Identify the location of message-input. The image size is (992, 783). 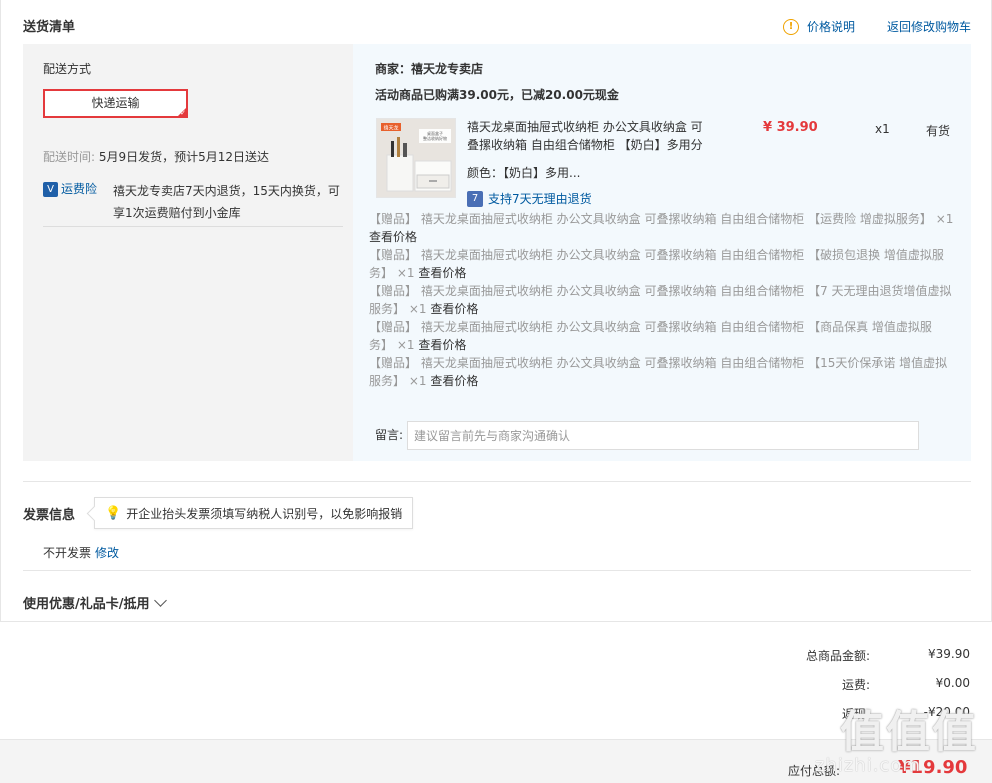
(663, 435).